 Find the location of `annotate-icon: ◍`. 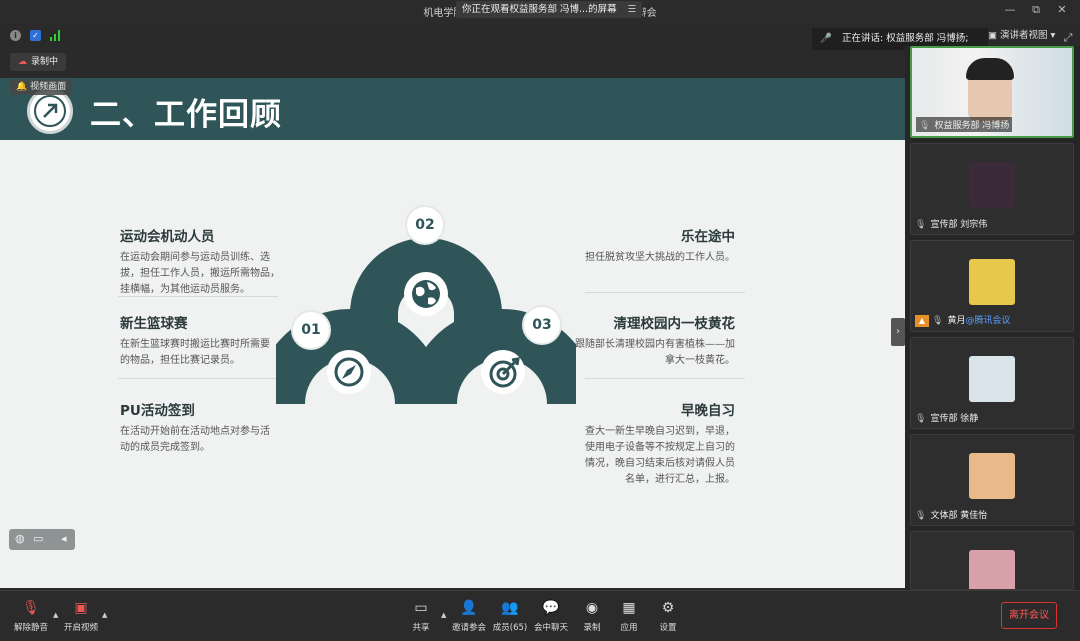

annotate-icon: ◍ is located at coordinates (20, 538).